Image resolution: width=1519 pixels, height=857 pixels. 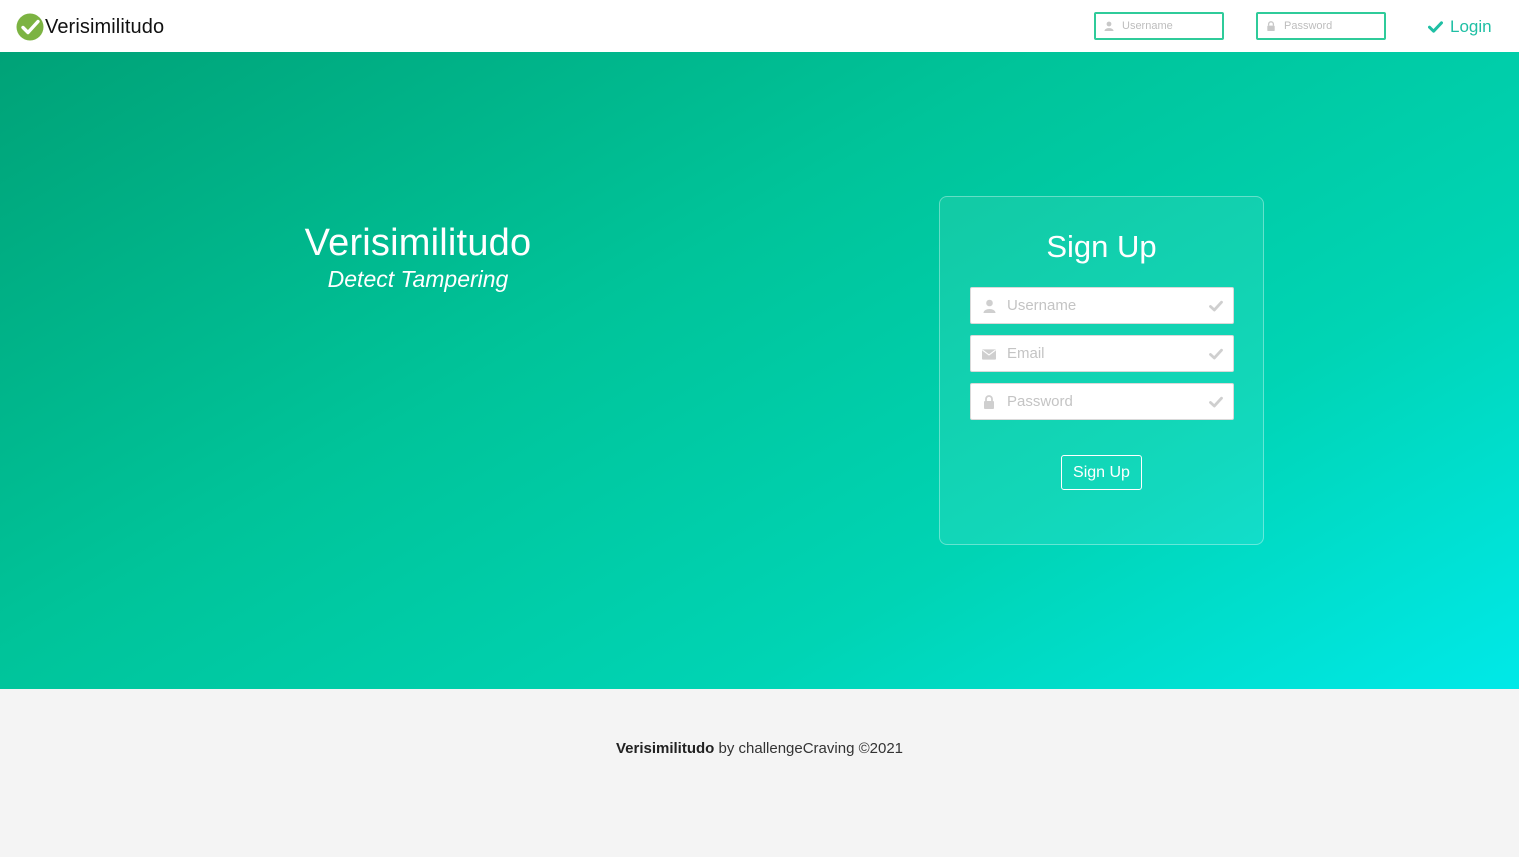 What do you see at coordinates (418, 243) in the screenshot?
I see `hero-title: Verisimilitudo` at bounding box center [418, 243].